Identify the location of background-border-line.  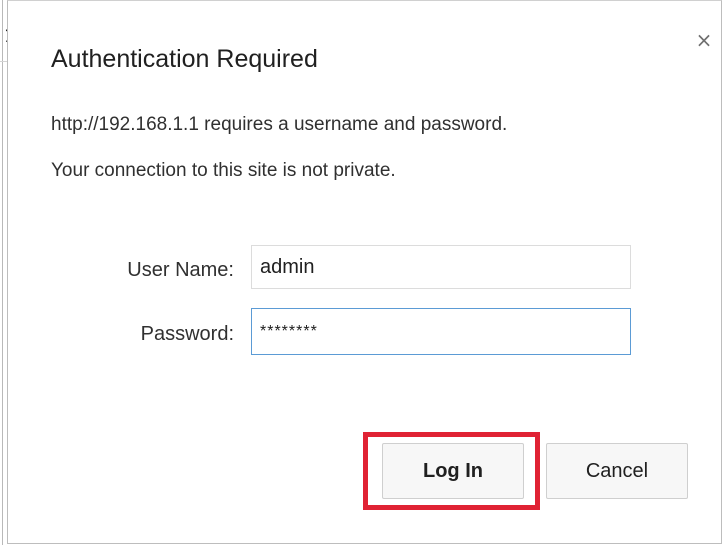
(2, 272).